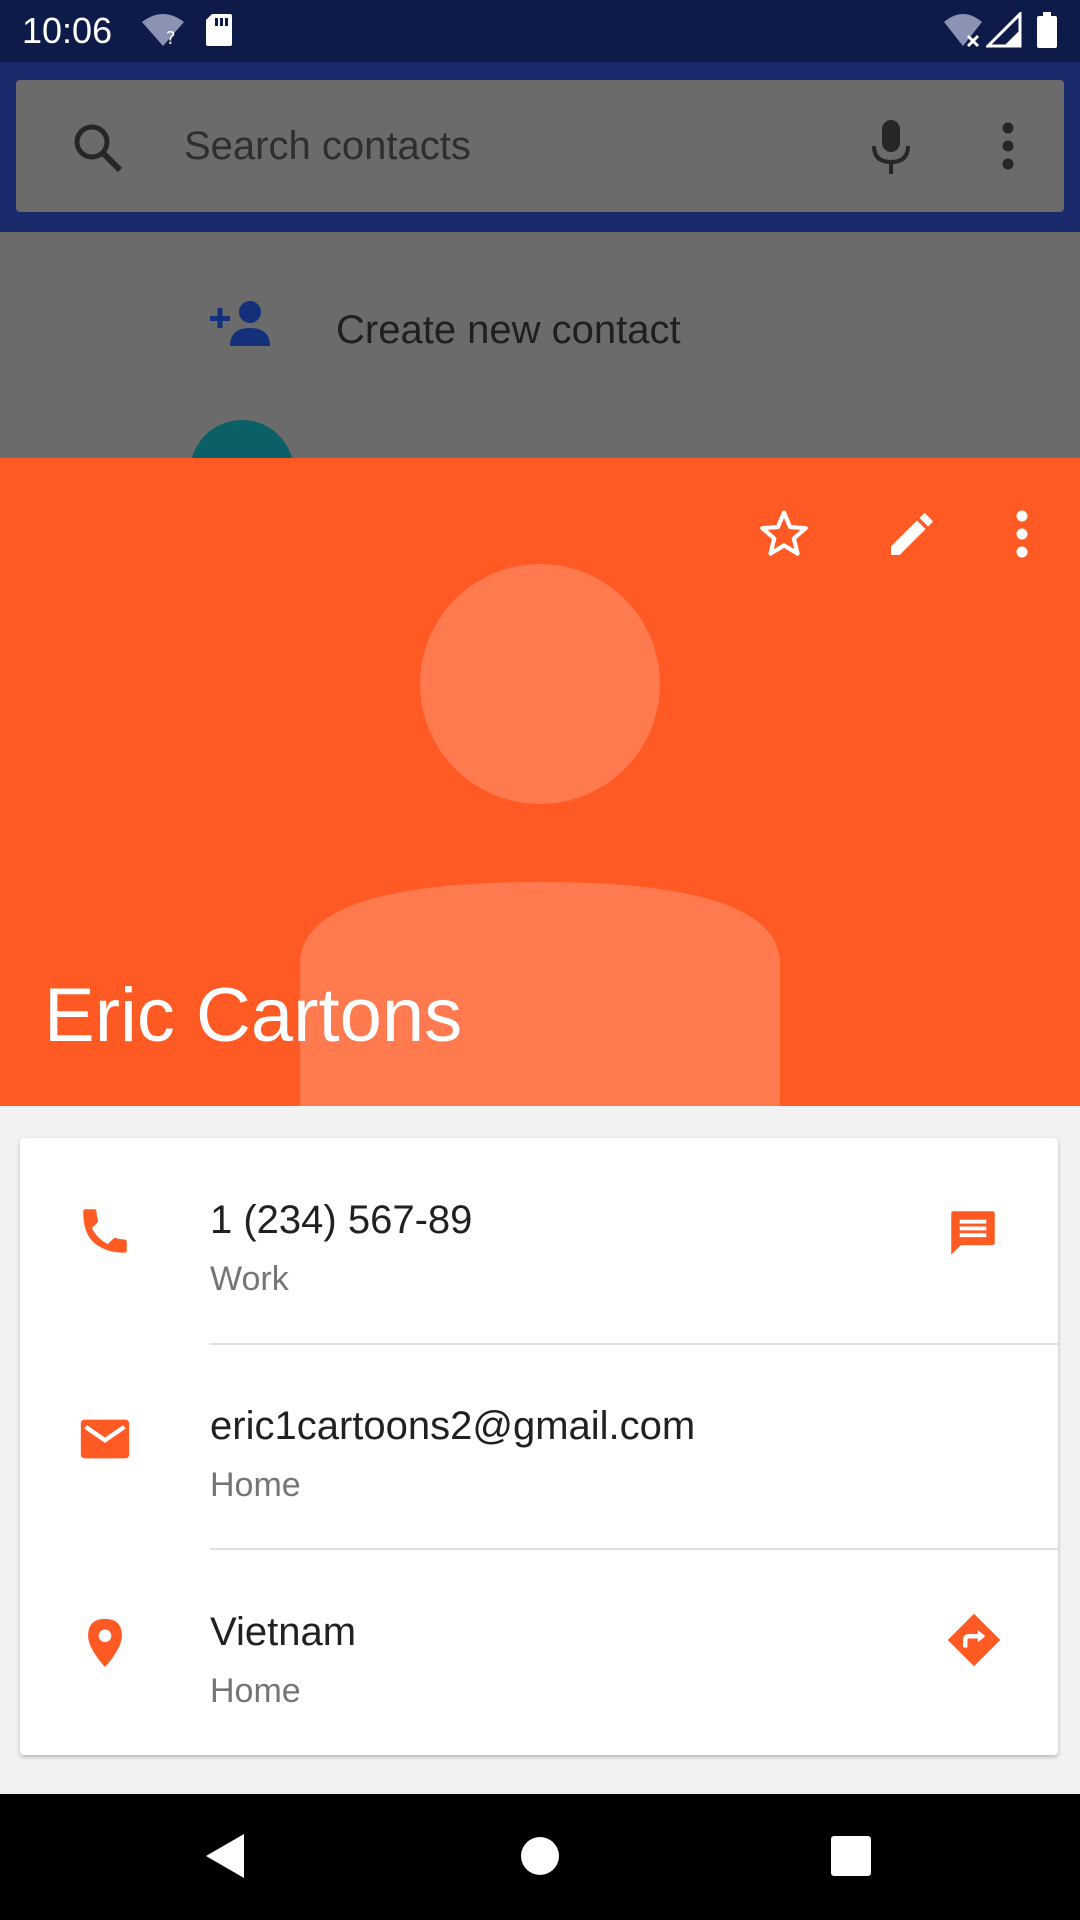  What do you see at coordinates (105, 1233) in the screenshot?
I see `phone-icon` at bounding box center [105, 1233].